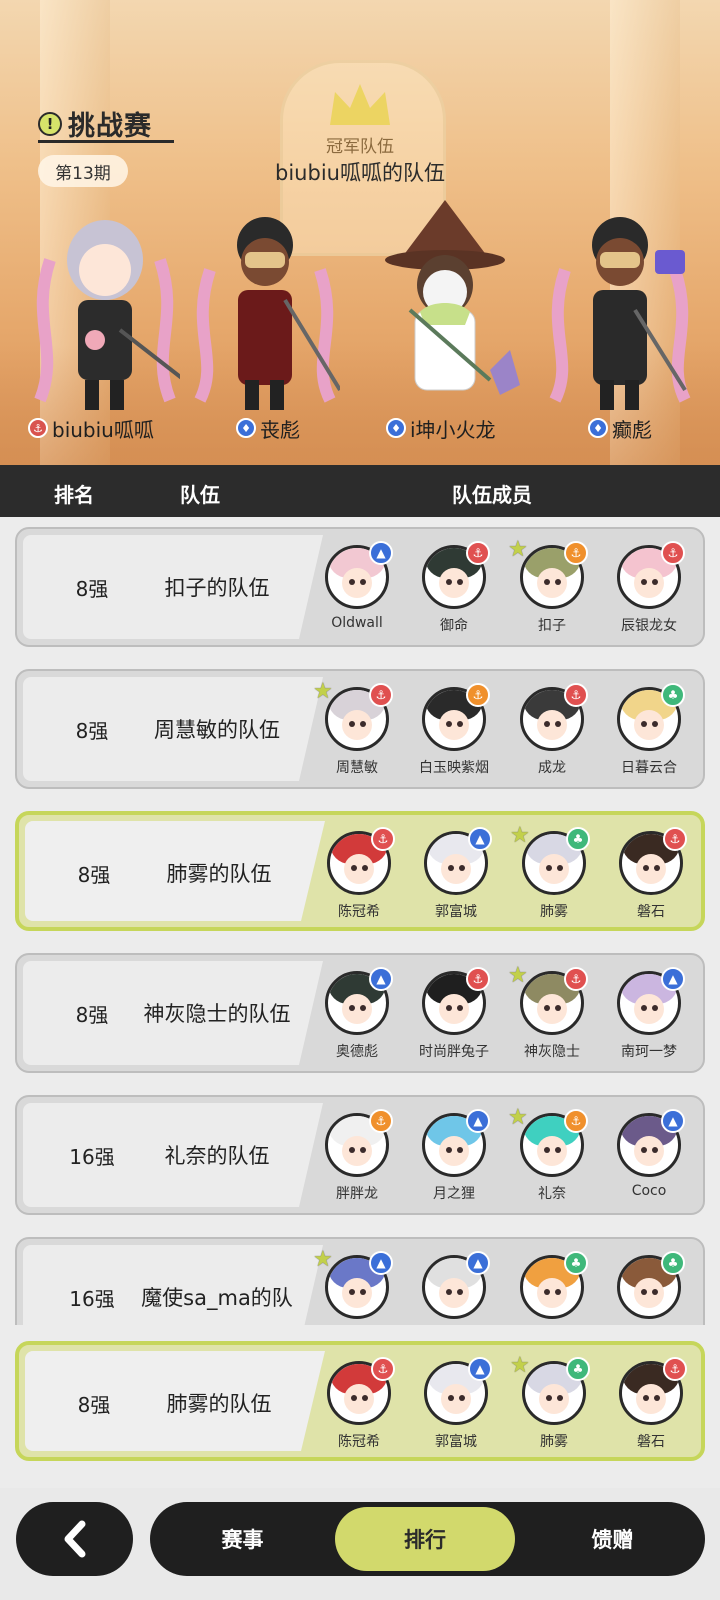  What do you see at coordinates (454, 1288) in the screenshot?
I see `team-member: ▲` at bounding box center [454, 1288].